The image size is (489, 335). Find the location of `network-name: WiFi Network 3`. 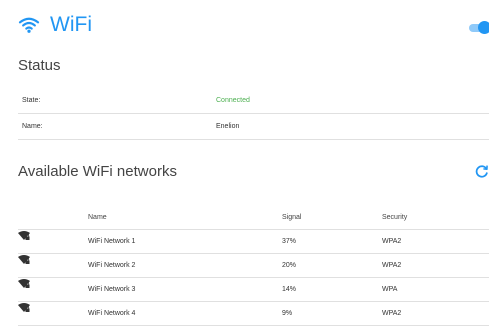

network-name: WiFi Network 3 is located at coordinates (112, 289).